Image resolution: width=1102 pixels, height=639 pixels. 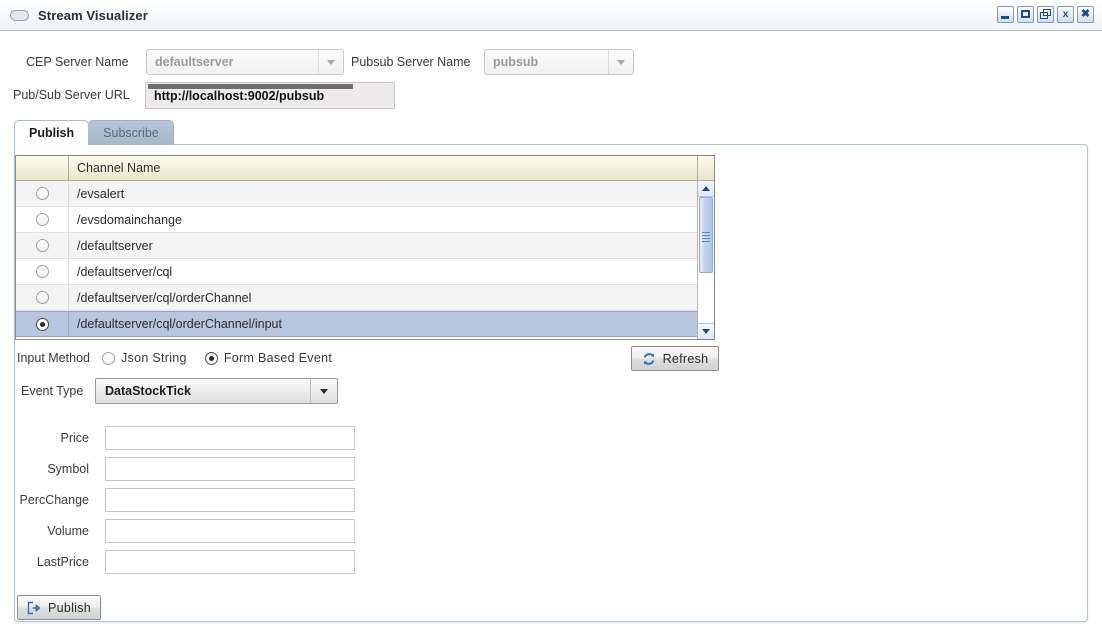 What do you see at coordinates (706, 331) in the screenshot?
I see `scroll-down-arrow-icon` at bounding box center [706, 331].